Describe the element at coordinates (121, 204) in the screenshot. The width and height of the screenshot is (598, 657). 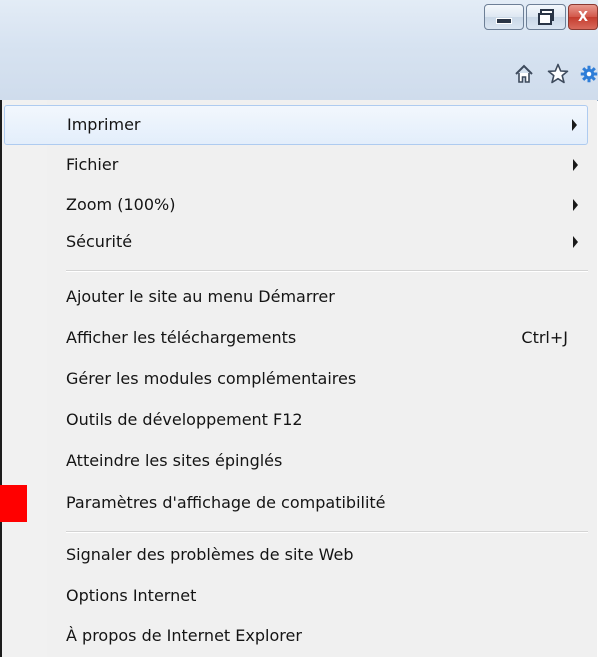
I see `menu-item-label: Zoom (100%)` at that location.